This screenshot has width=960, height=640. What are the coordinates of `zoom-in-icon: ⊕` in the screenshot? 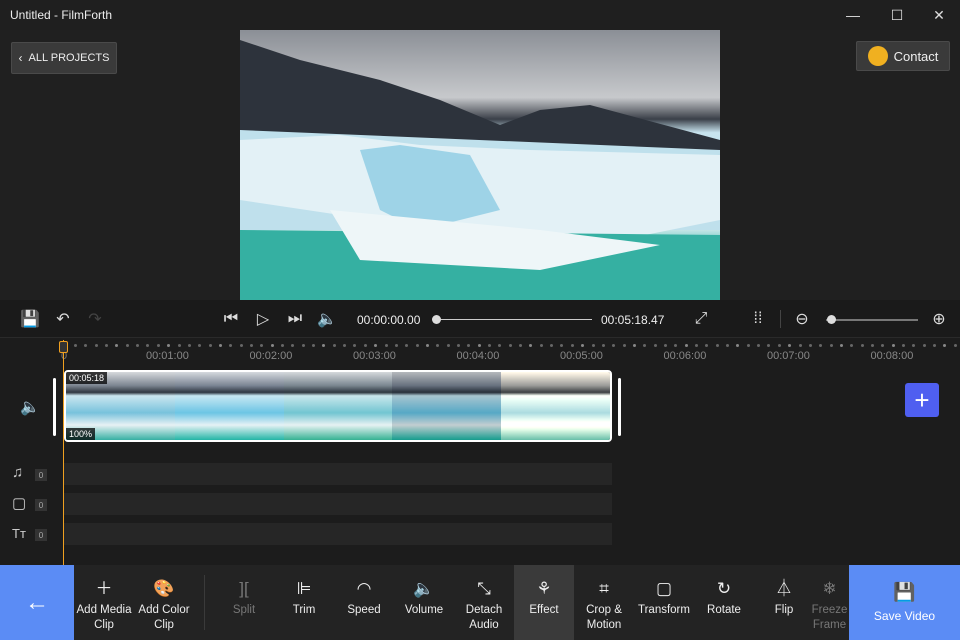 It's located at (939, 319).